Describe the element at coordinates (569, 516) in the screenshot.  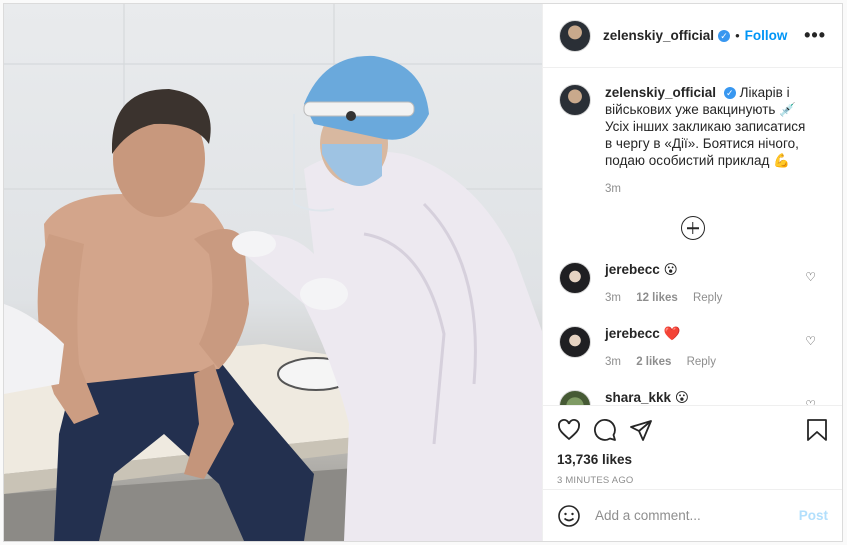
I see `emoji-icon` at that location.